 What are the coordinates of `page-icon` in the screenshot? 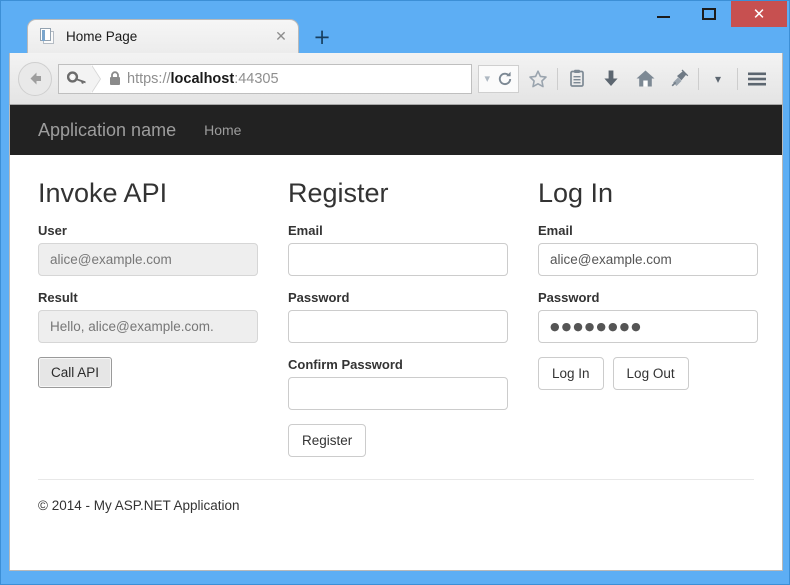 It's located at (48, 36).